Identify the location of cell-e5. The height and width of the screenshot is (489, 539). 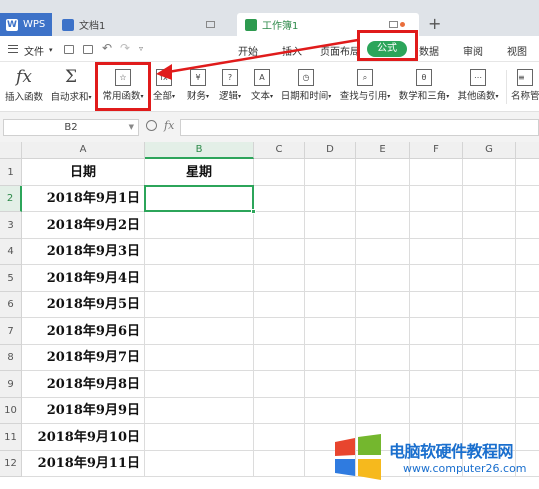
(383, 278).